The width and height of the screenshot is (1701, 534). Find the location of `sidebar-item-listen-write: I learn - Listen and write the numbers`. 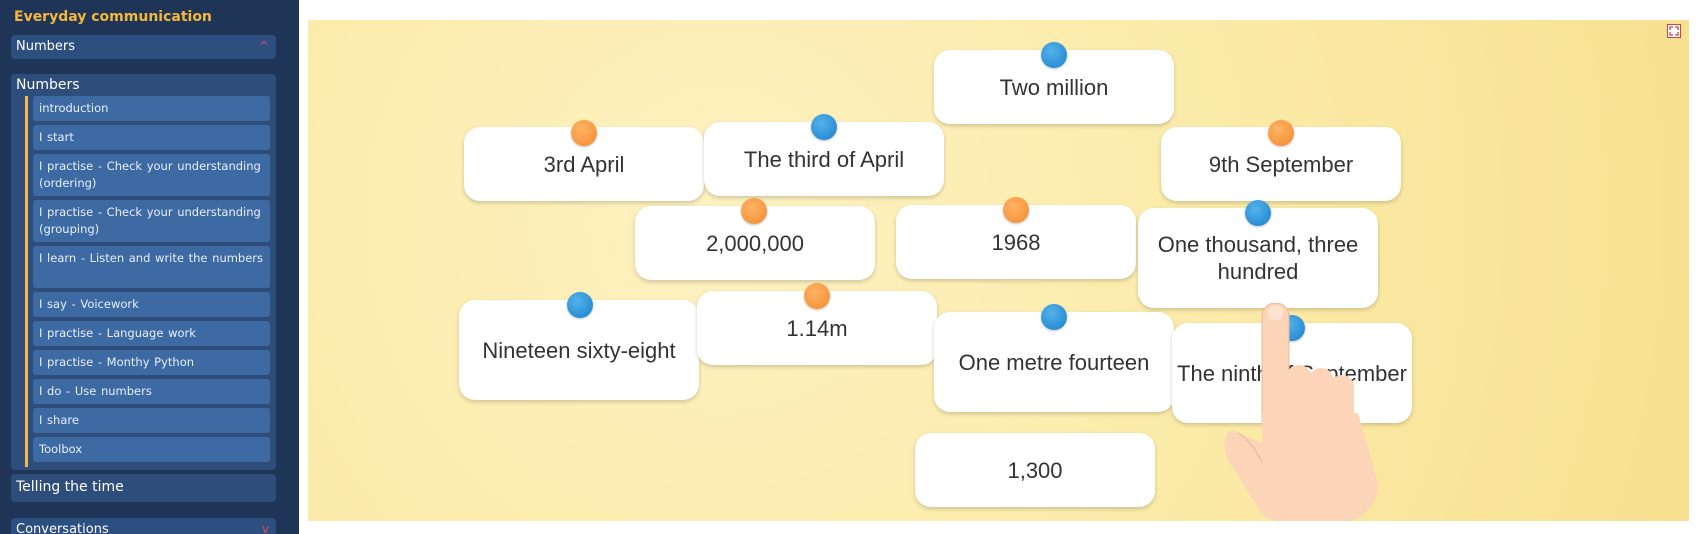

sidebar-item-listen-write: I learn - Listen and write the numbers is located at coordinates (151, 267).